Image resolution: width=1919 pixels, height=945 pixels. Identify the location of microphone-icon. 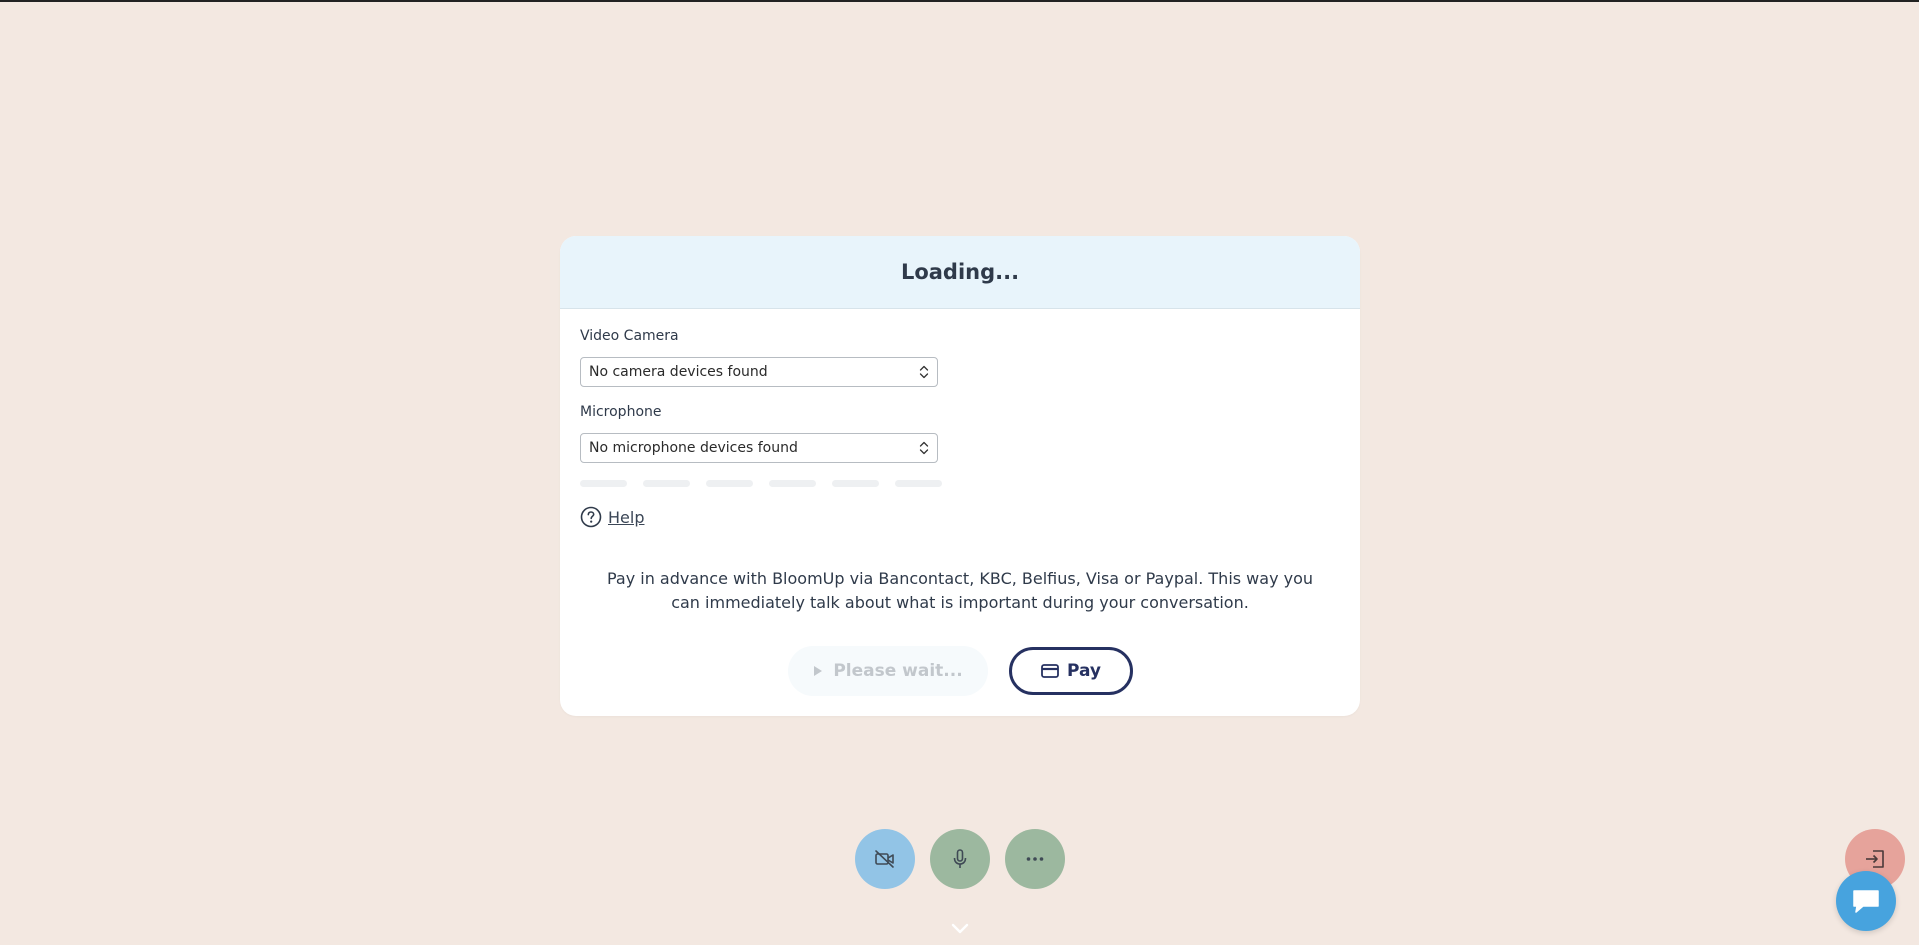
(960, 858).